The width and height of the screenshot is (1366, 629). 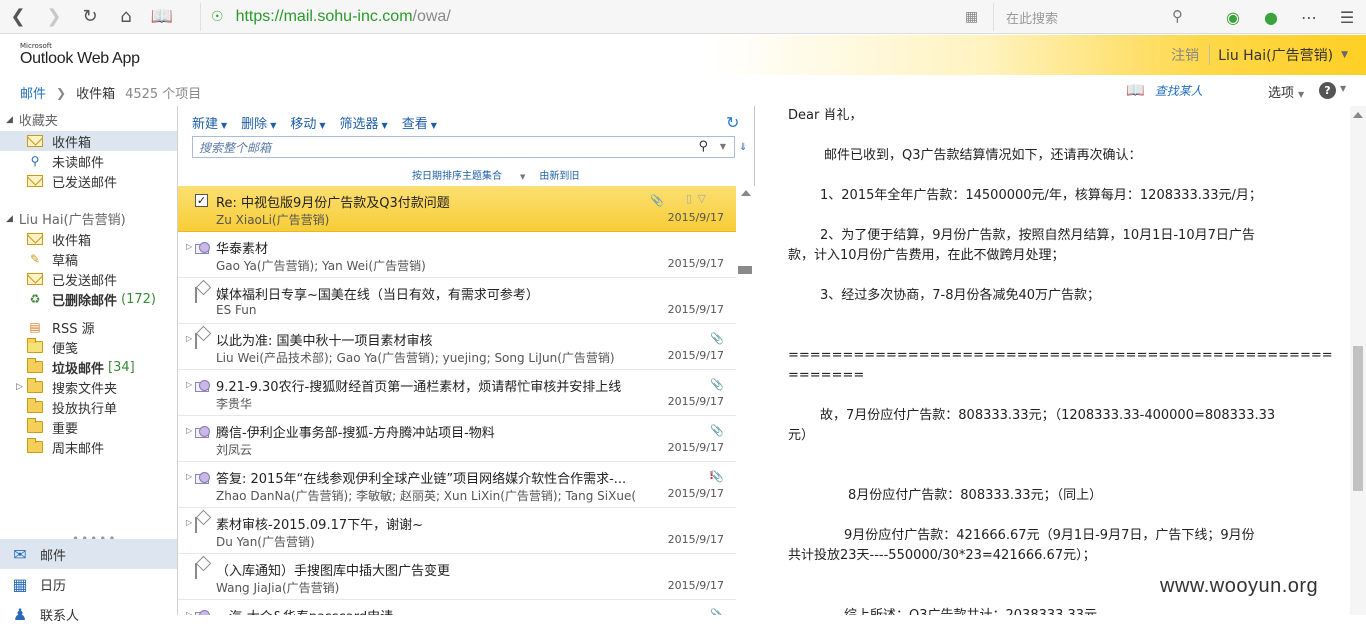 I want to click on unread-count: (172), so click(x=138, y=299).